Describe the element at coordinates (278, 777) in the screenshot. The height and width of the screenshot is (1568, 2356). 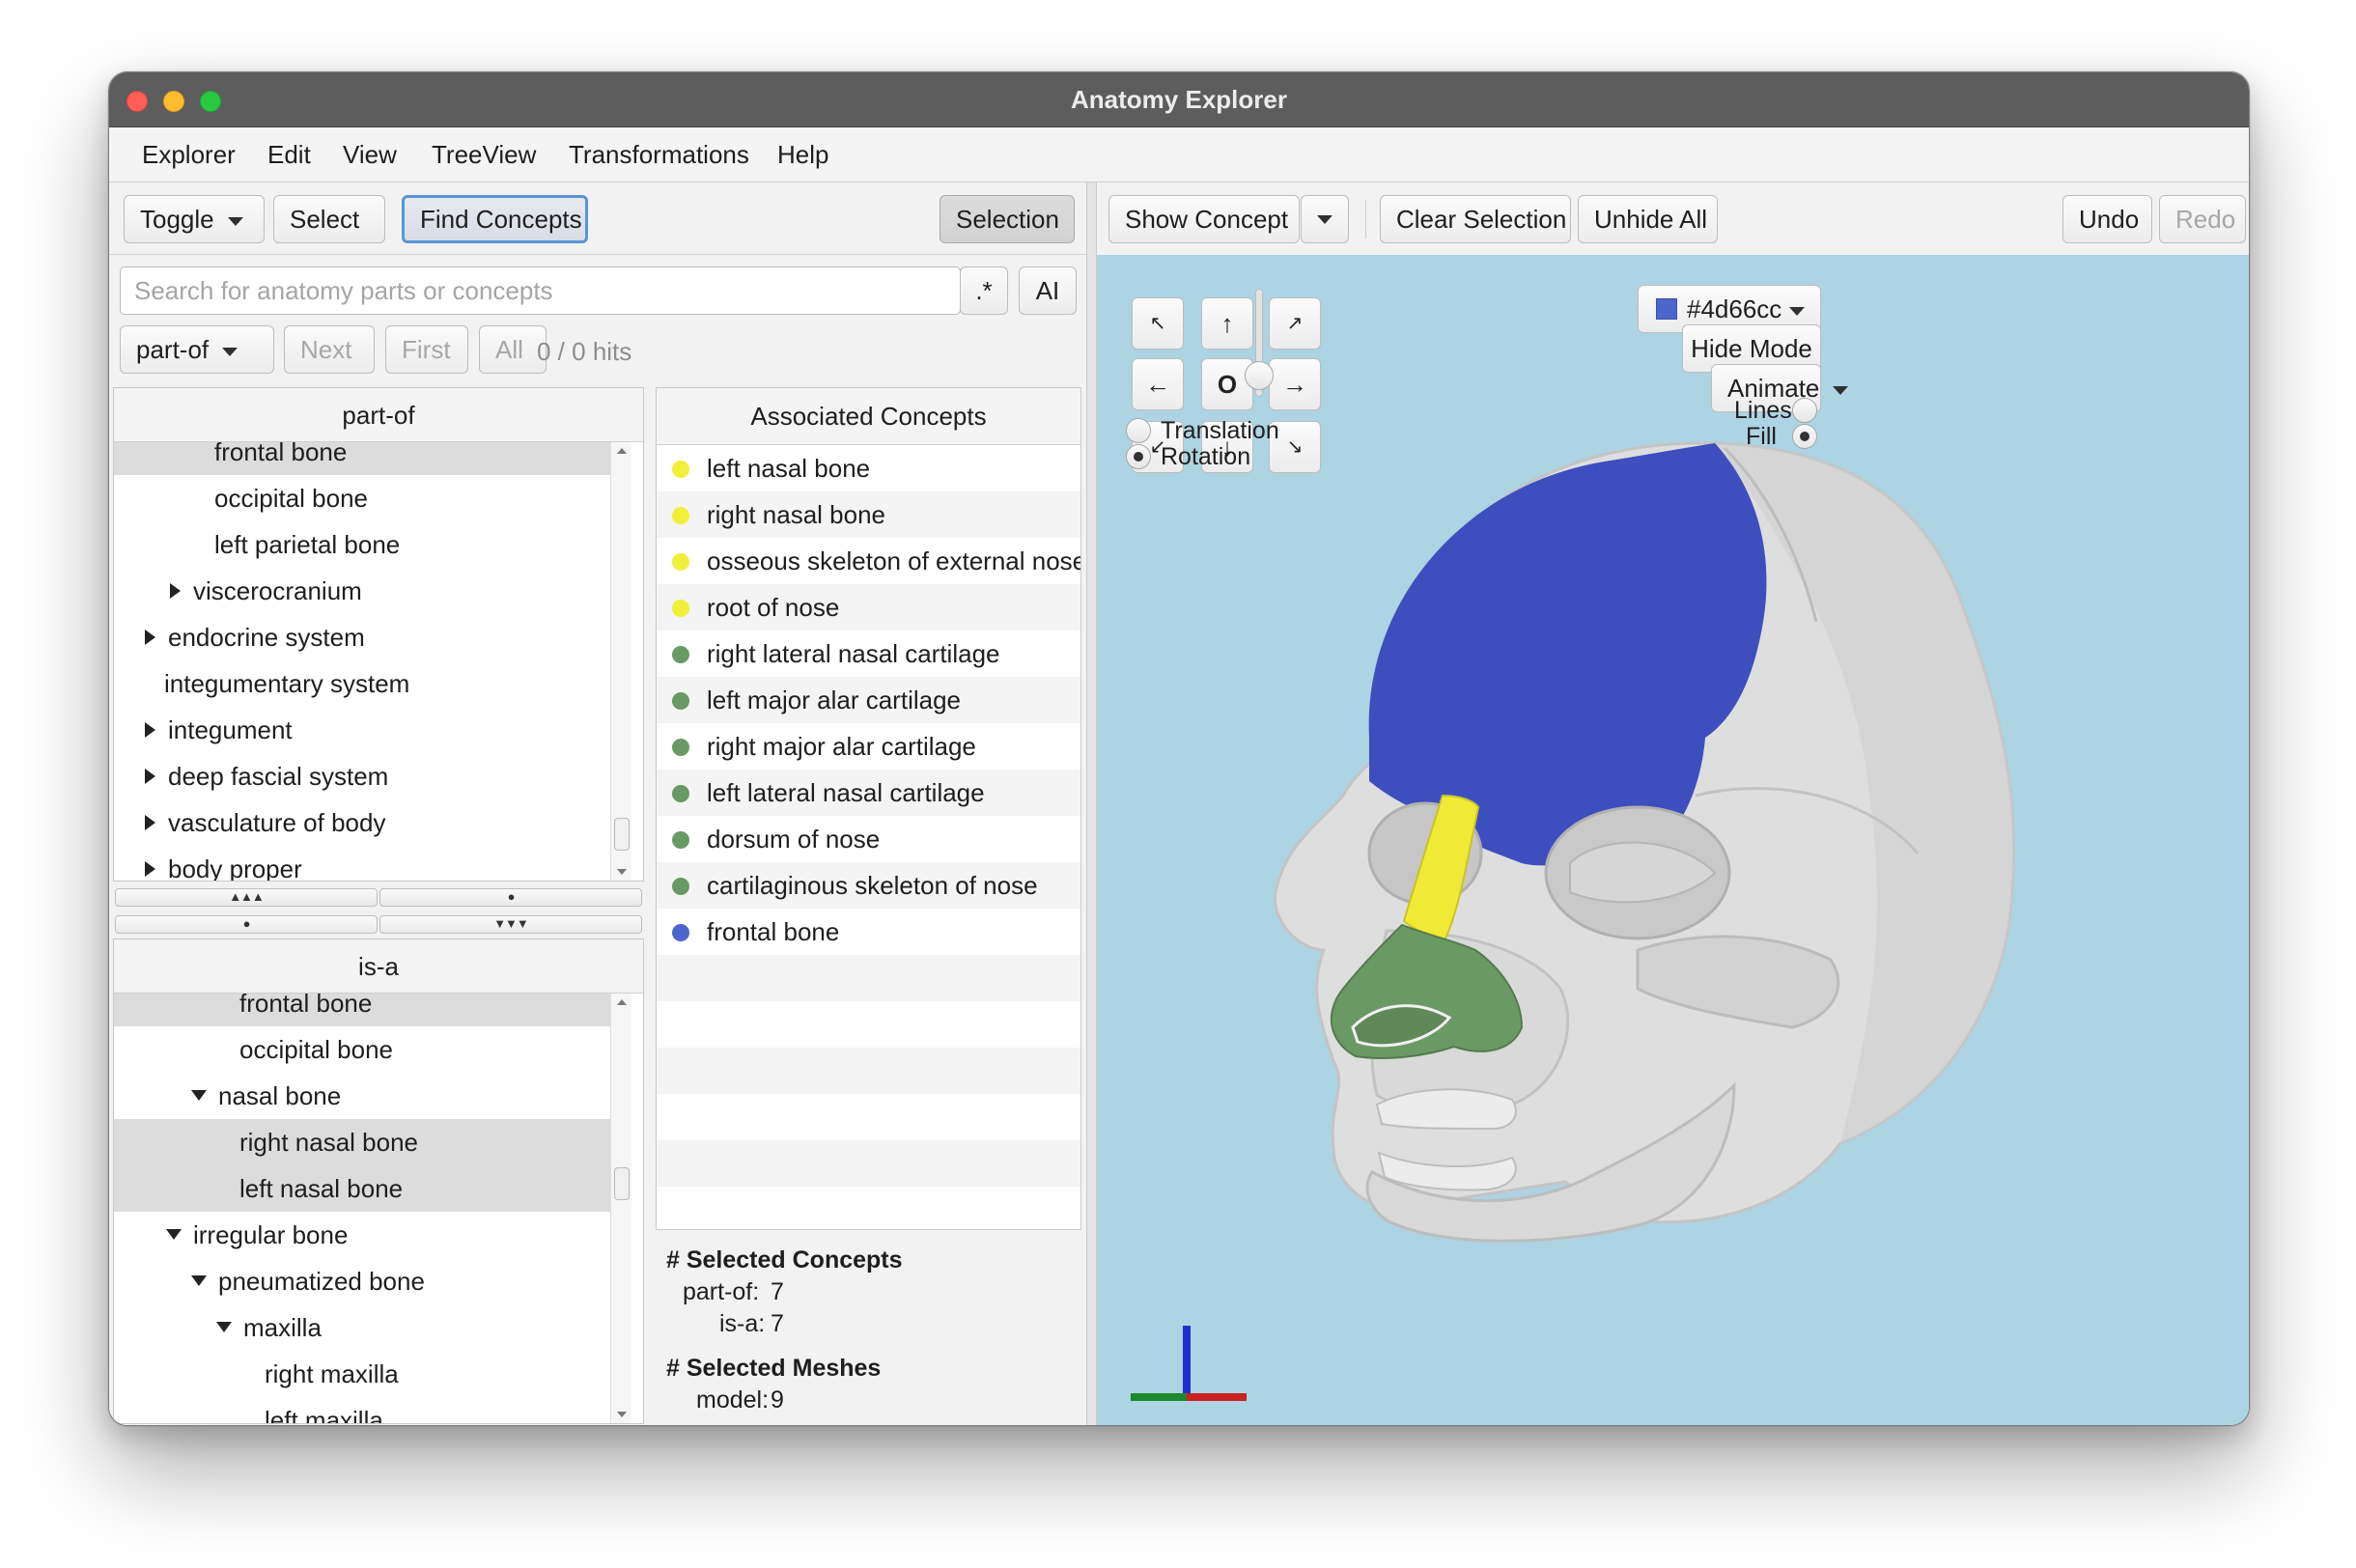
I see `tree-row-label: deep fascial system` at that location.